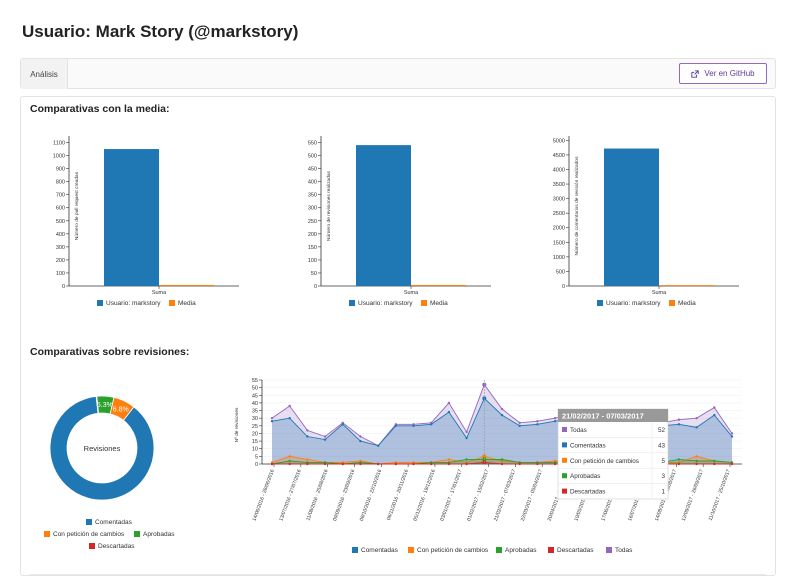  Describe the element at coordinates (60, 183) in the screenshot. I see `y-tick-label: 800` at that location.